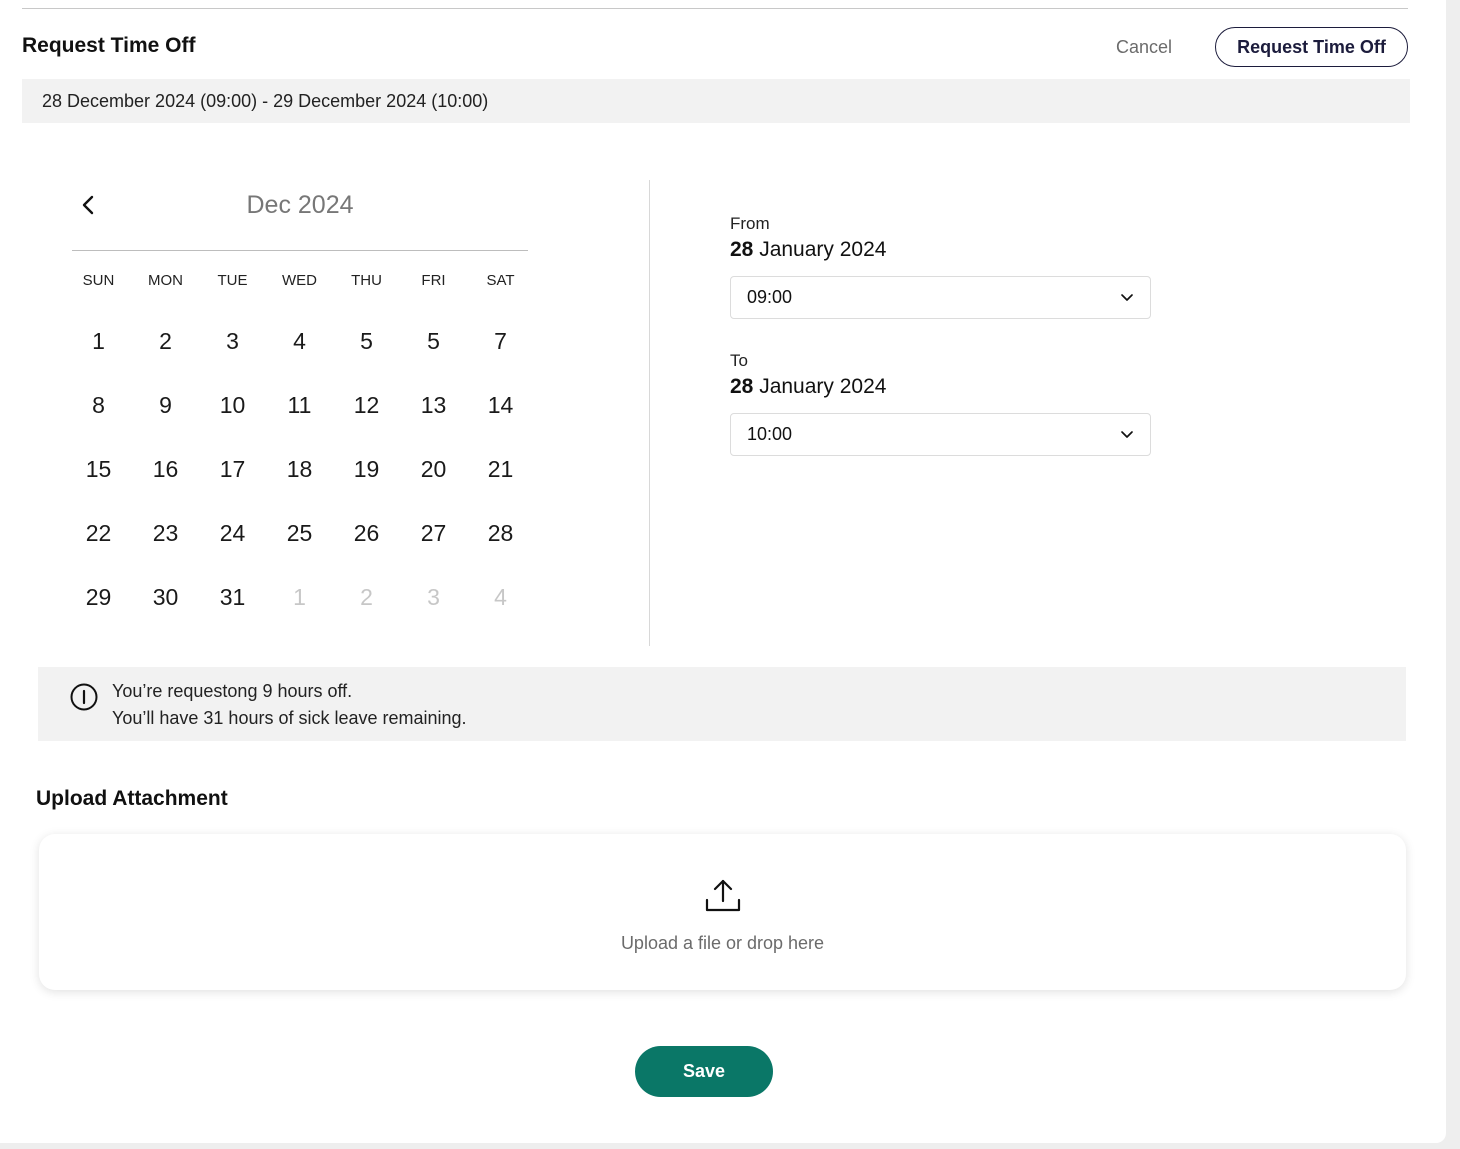 The image size is (1460, 1149). Describe the element at coordinates (500, 419) in the screenshot. I see `calendar-day: 14` at that location.